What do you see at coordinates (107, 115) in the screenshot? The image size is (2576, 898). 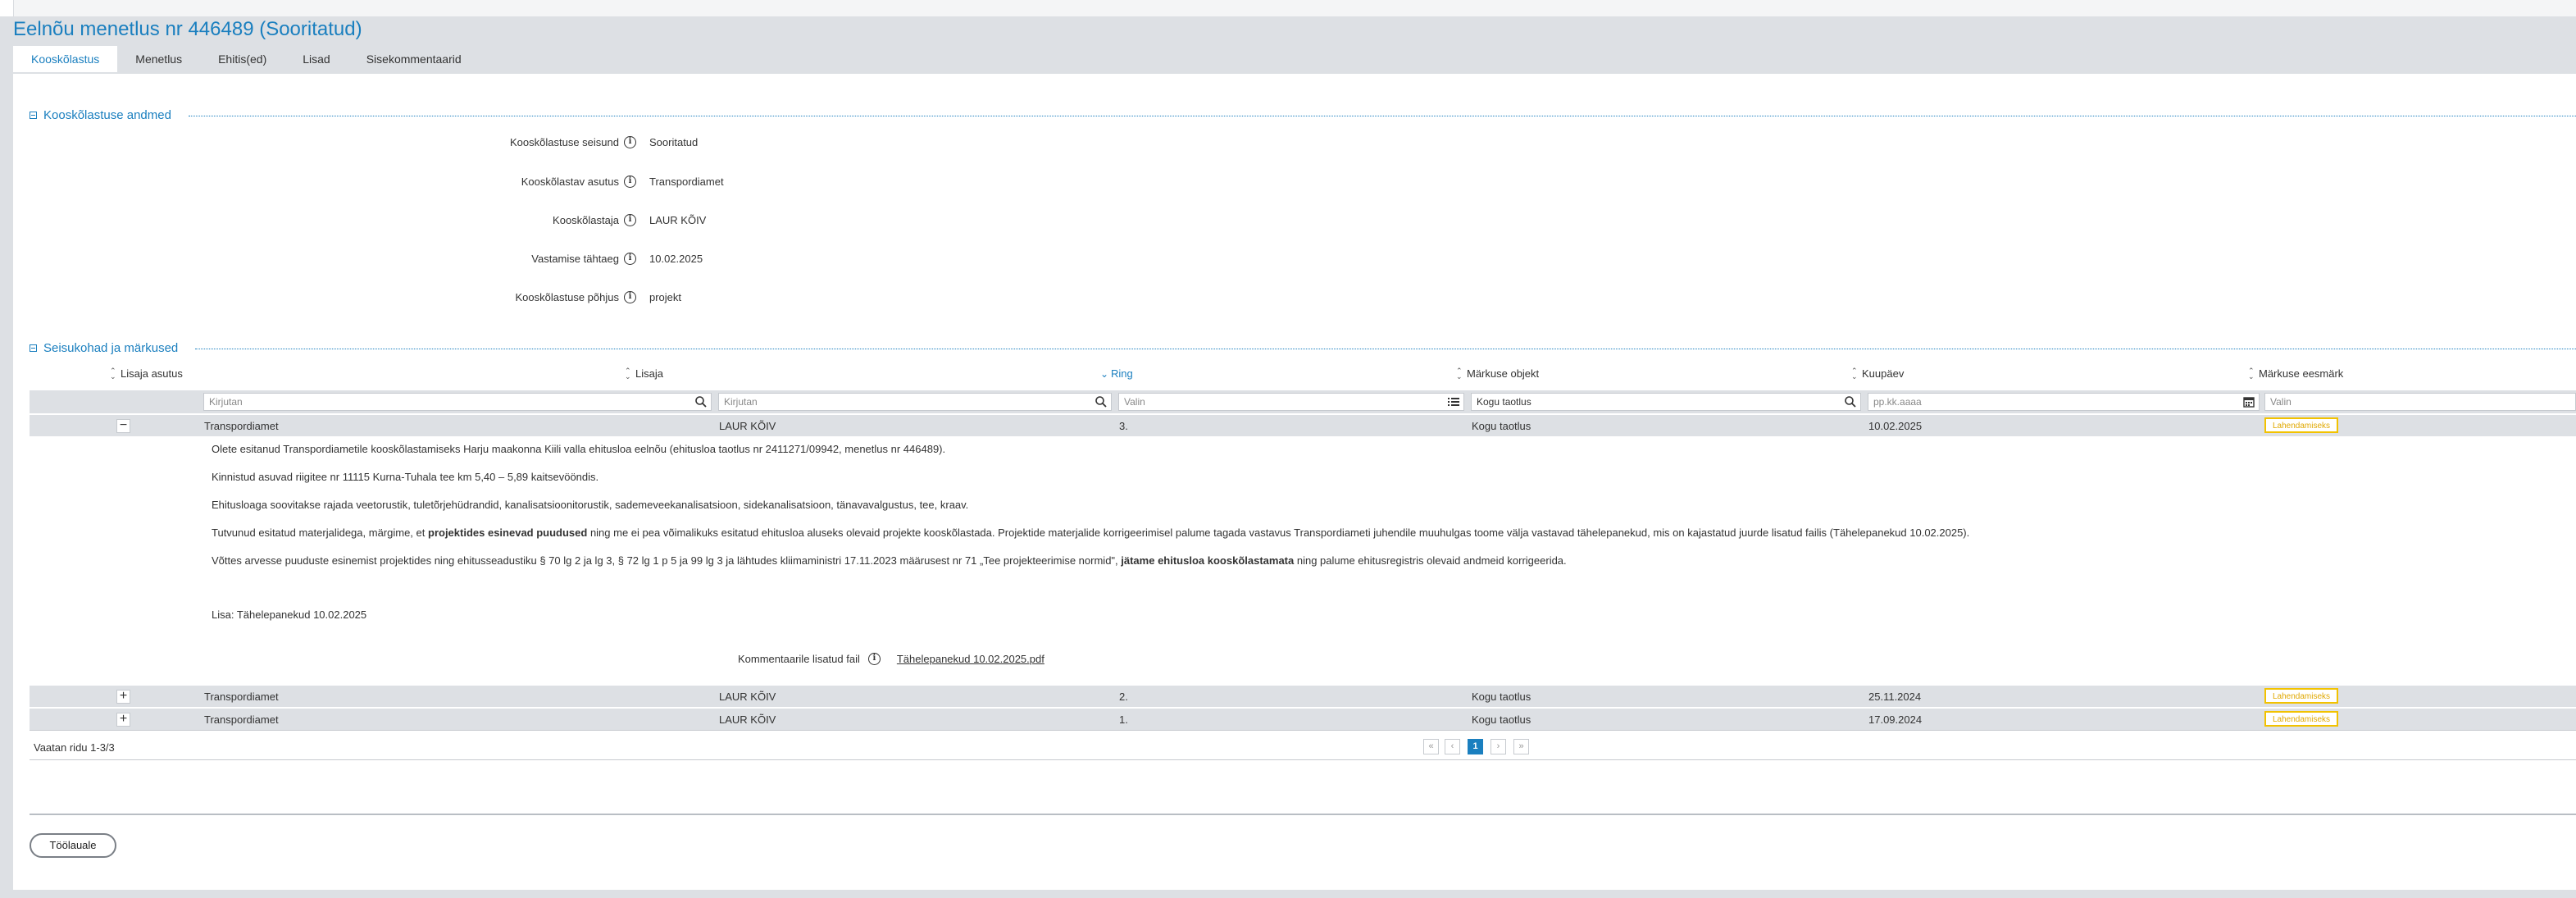 I see `approval-data-title: Kooskõlastuse andmed` at bounding box center [107, 115].